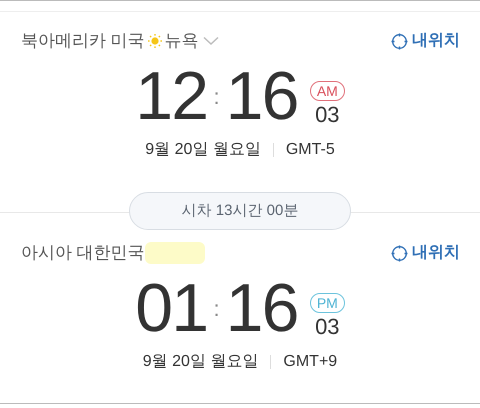 The width and height of the screenshot is (480, 408). What do you see at coordinates (310, 362) in the screenshot?
I see `timezone-text: GMT+9` at bounding box center [310, 362].